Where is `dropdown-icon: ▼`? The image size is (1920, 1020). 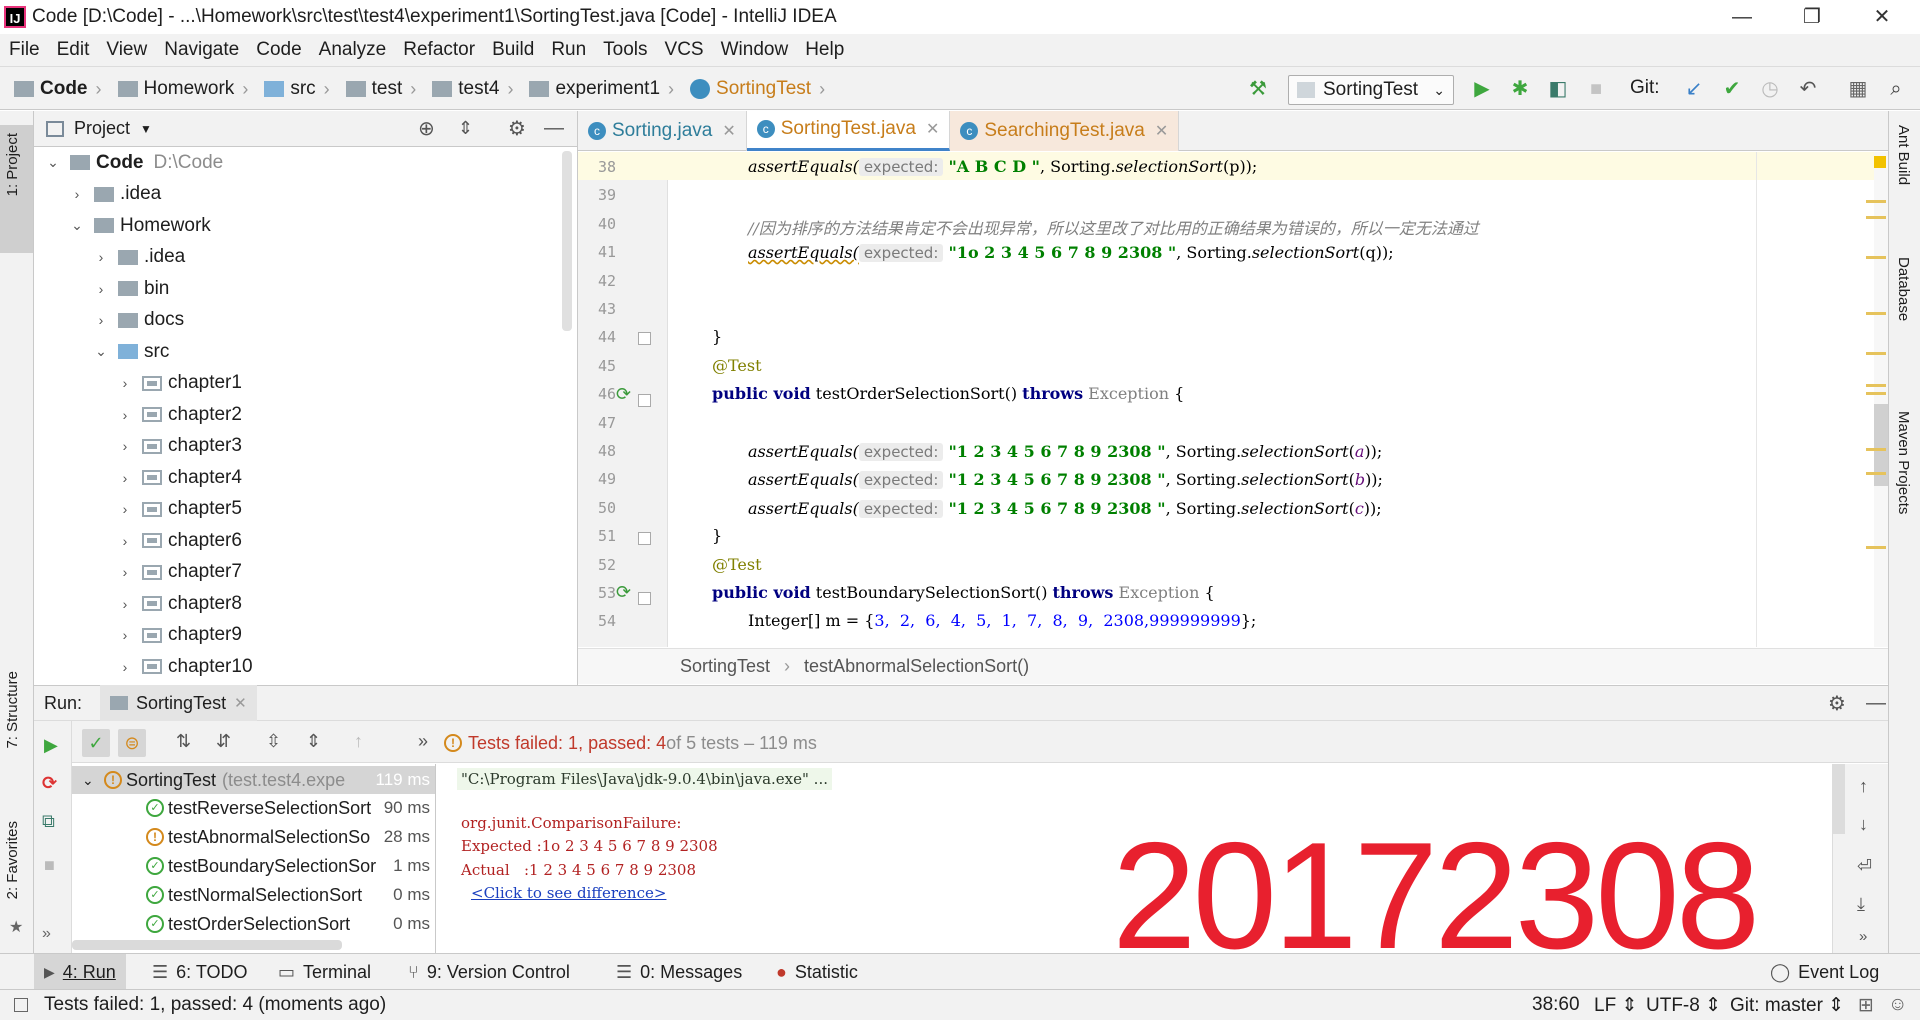
dropdown-icon: ▼ is located at coordinates (146, 129).